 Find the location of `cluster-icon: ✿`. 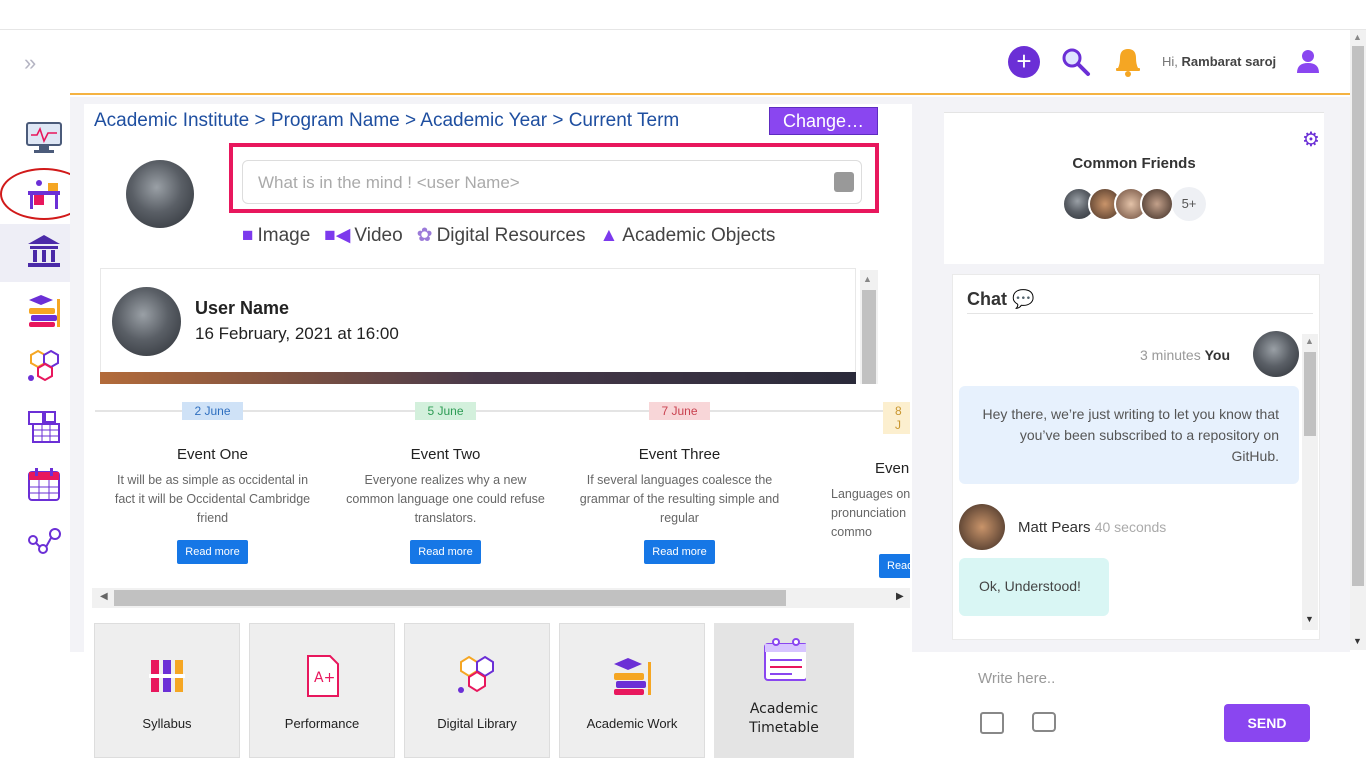

cluster-icon: ✿ is located at coordinates (424, 235).